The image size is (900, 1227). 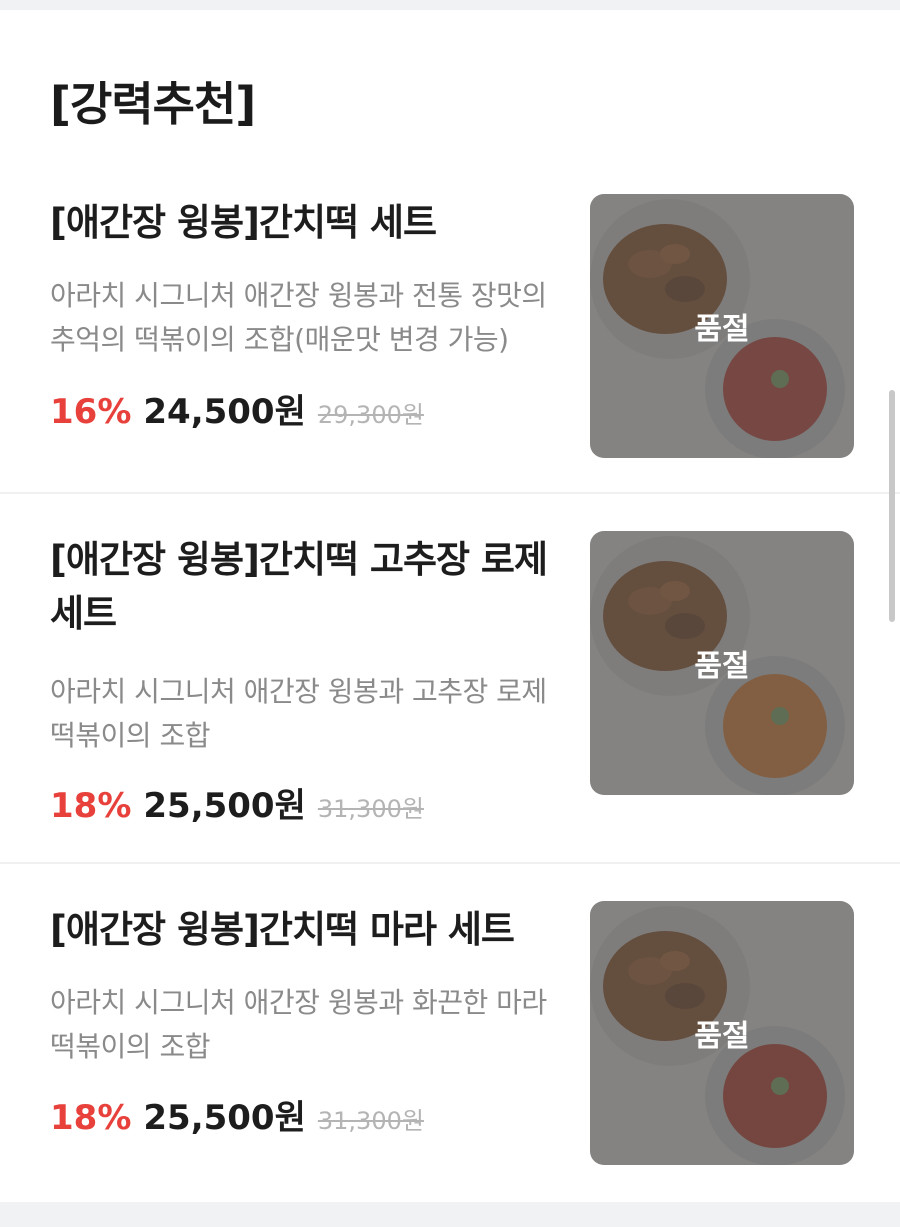 I want to click on item-description: 아라치 시그니처 애간장 윙봉과 고추장 로제떡볶이의 조합, so click(x=298, y=713).